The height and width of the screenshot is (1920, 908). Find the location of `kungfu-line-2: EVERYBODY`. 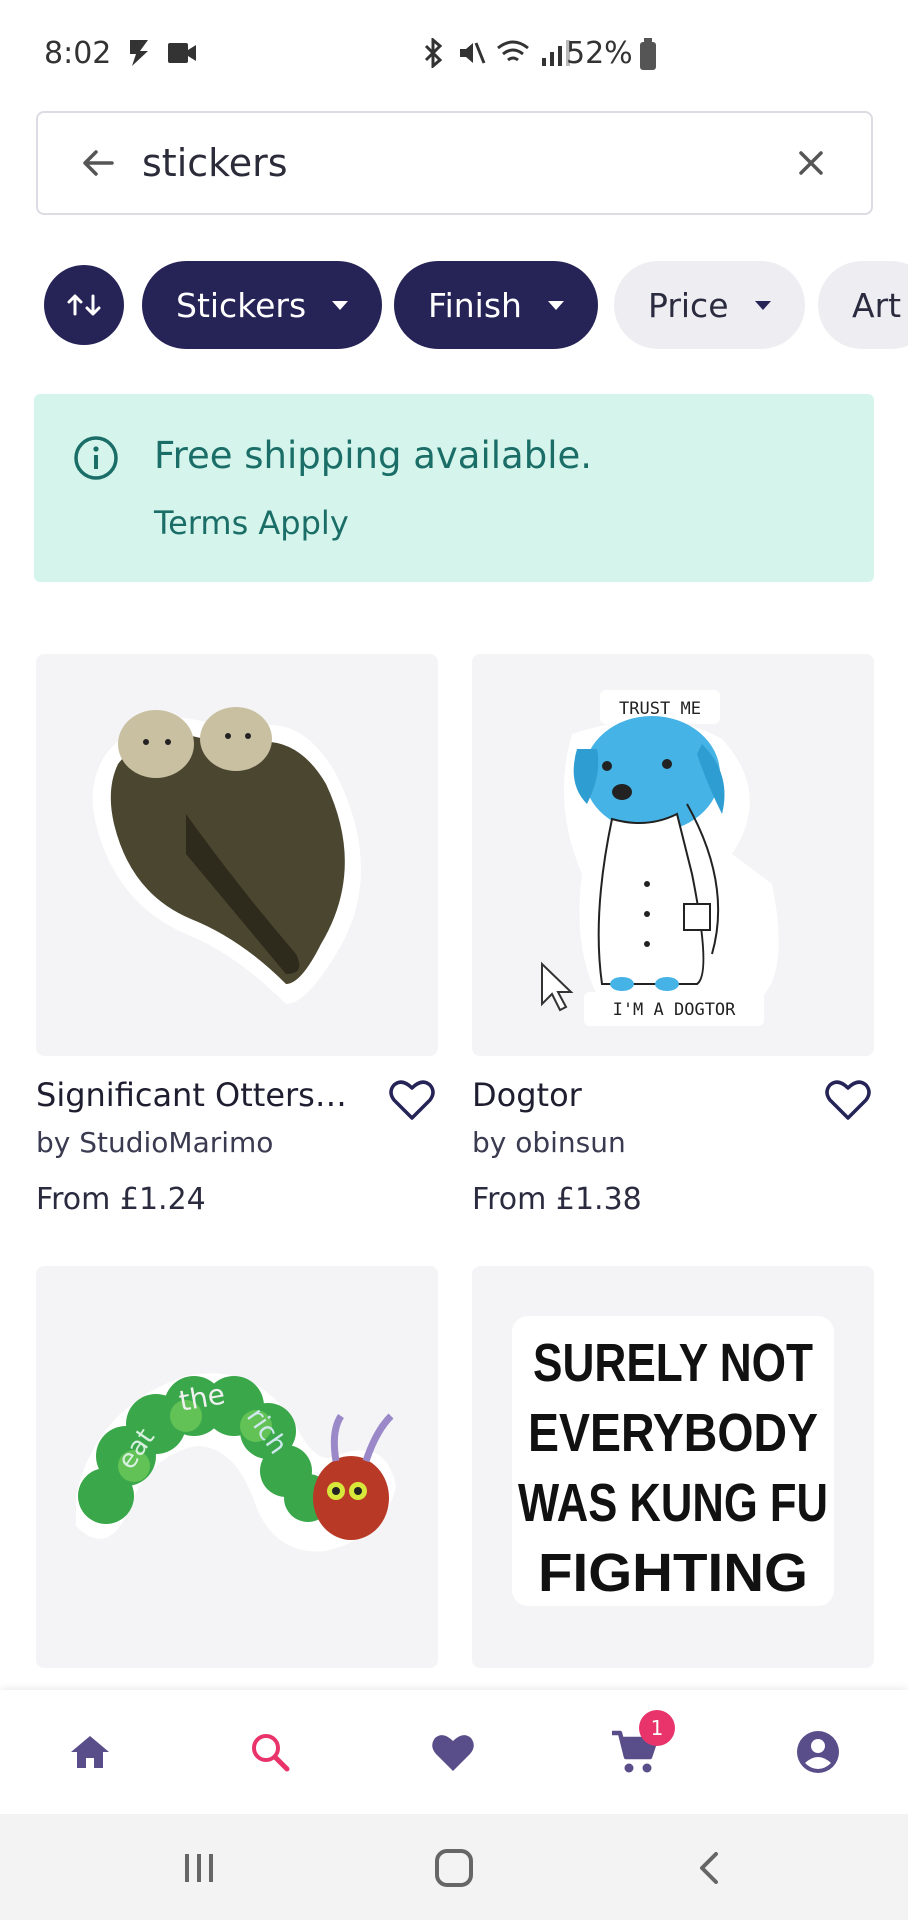

kungfu-line-2: EVERYBODY is located at coordinates (673, 1433).